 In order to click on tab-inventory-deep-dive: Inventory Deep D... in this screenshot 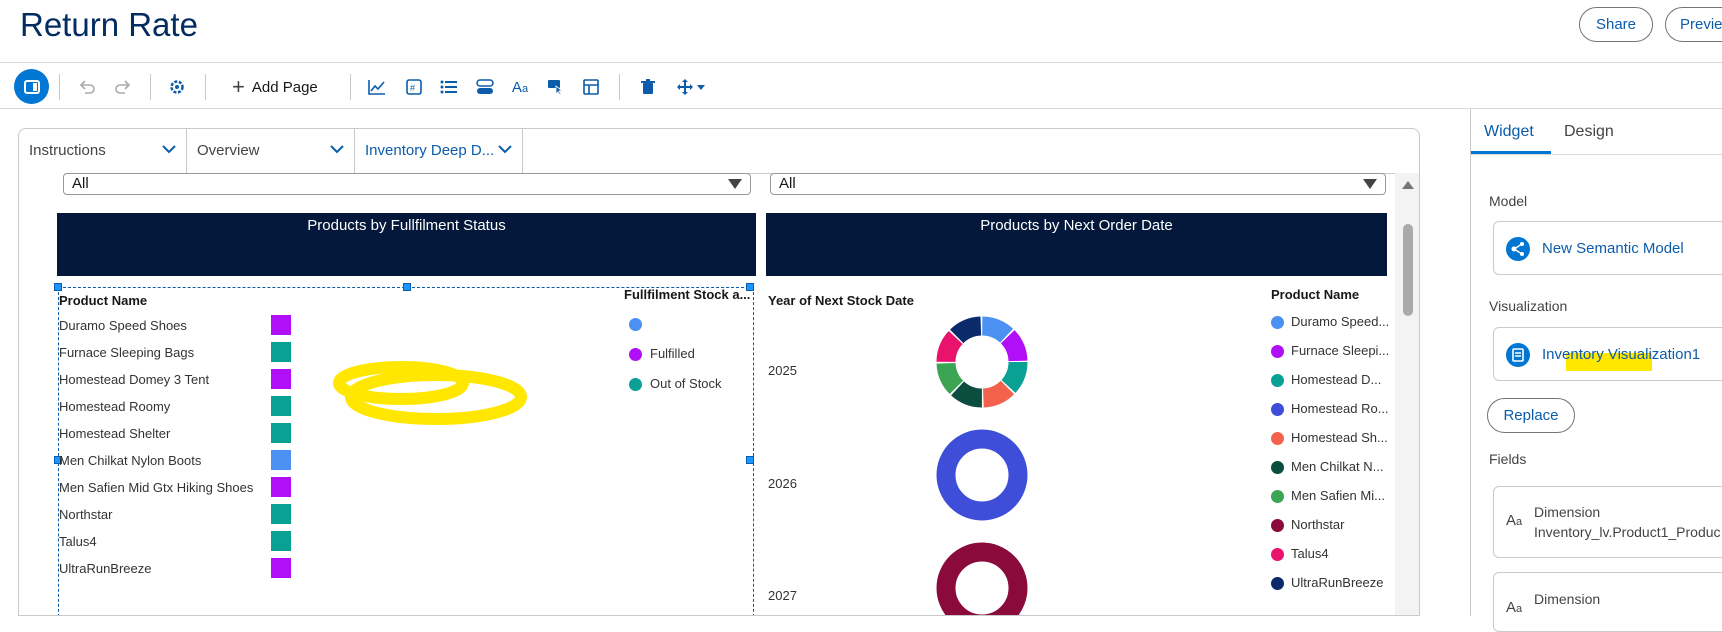, I will do `click(439, 151)`.